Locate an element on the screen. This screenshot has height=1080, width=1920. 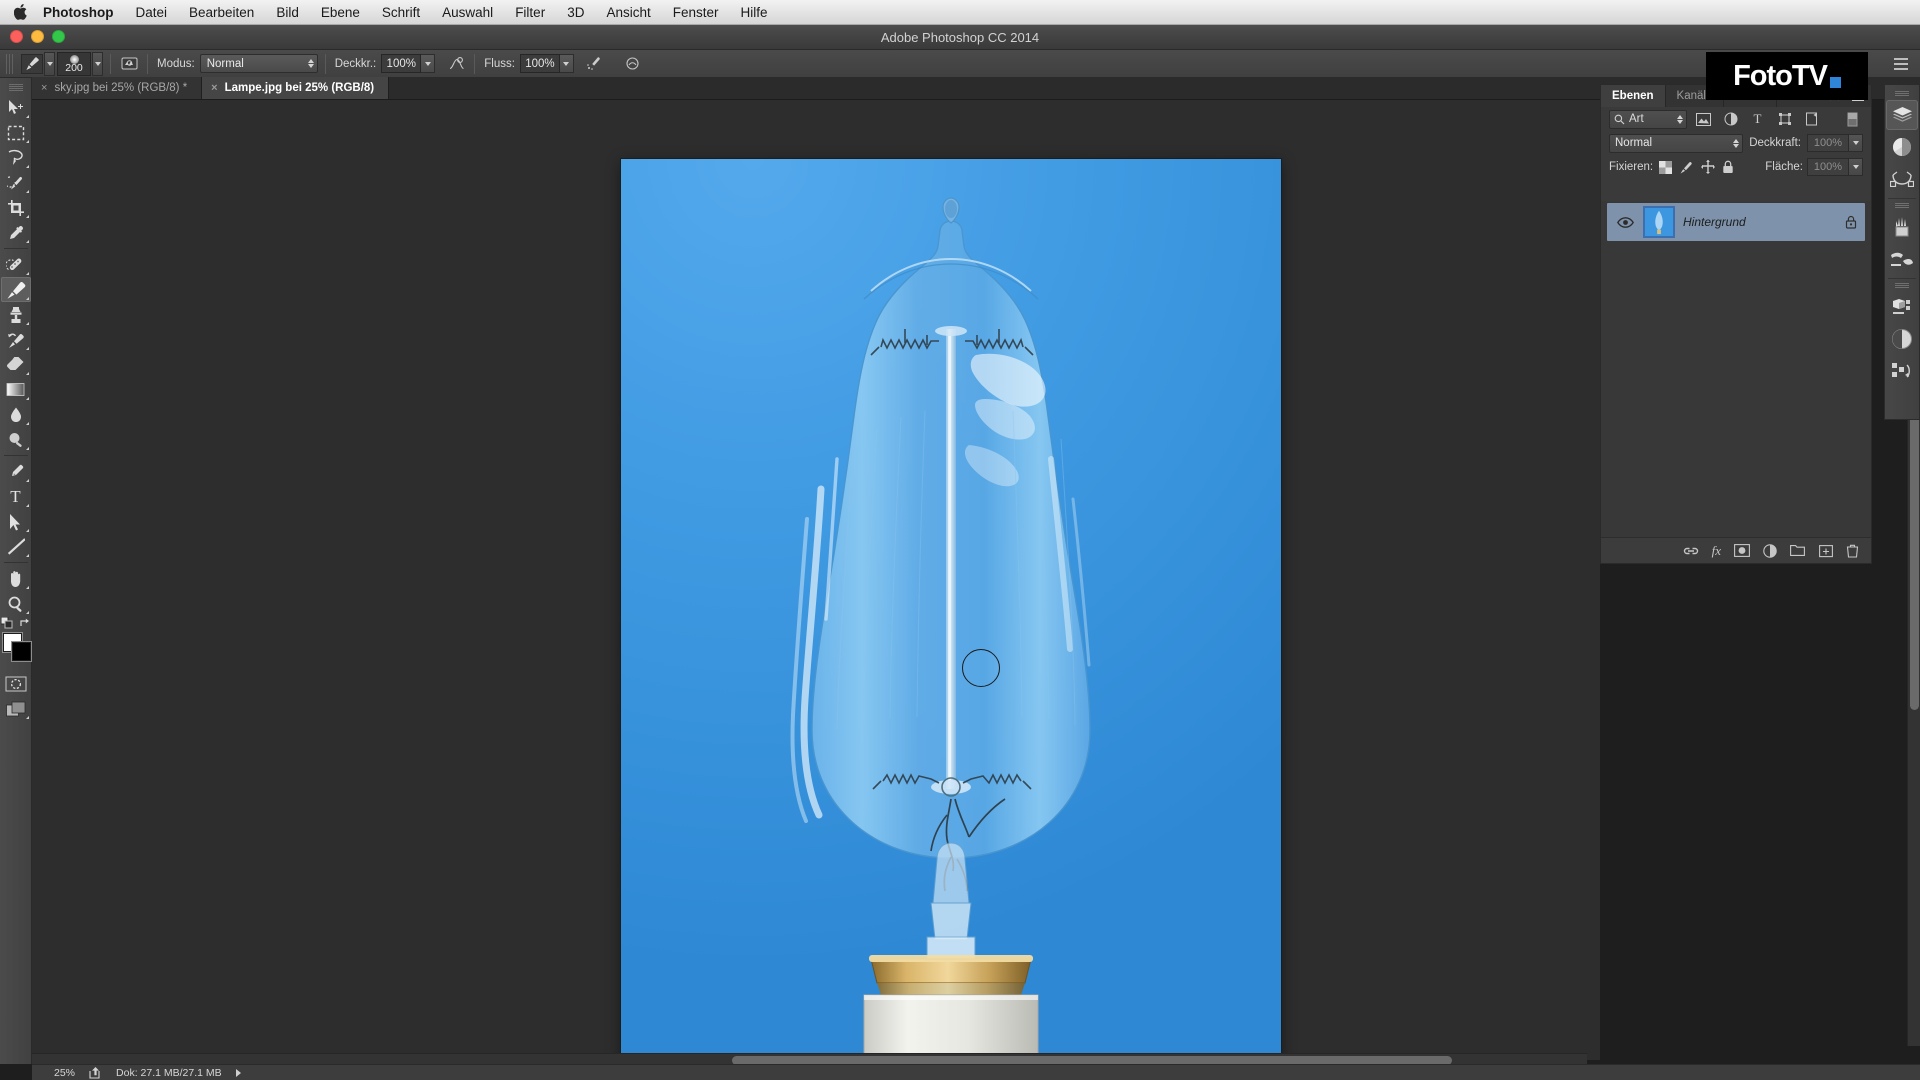
rail-grip is located at coordinates (1902, 94).